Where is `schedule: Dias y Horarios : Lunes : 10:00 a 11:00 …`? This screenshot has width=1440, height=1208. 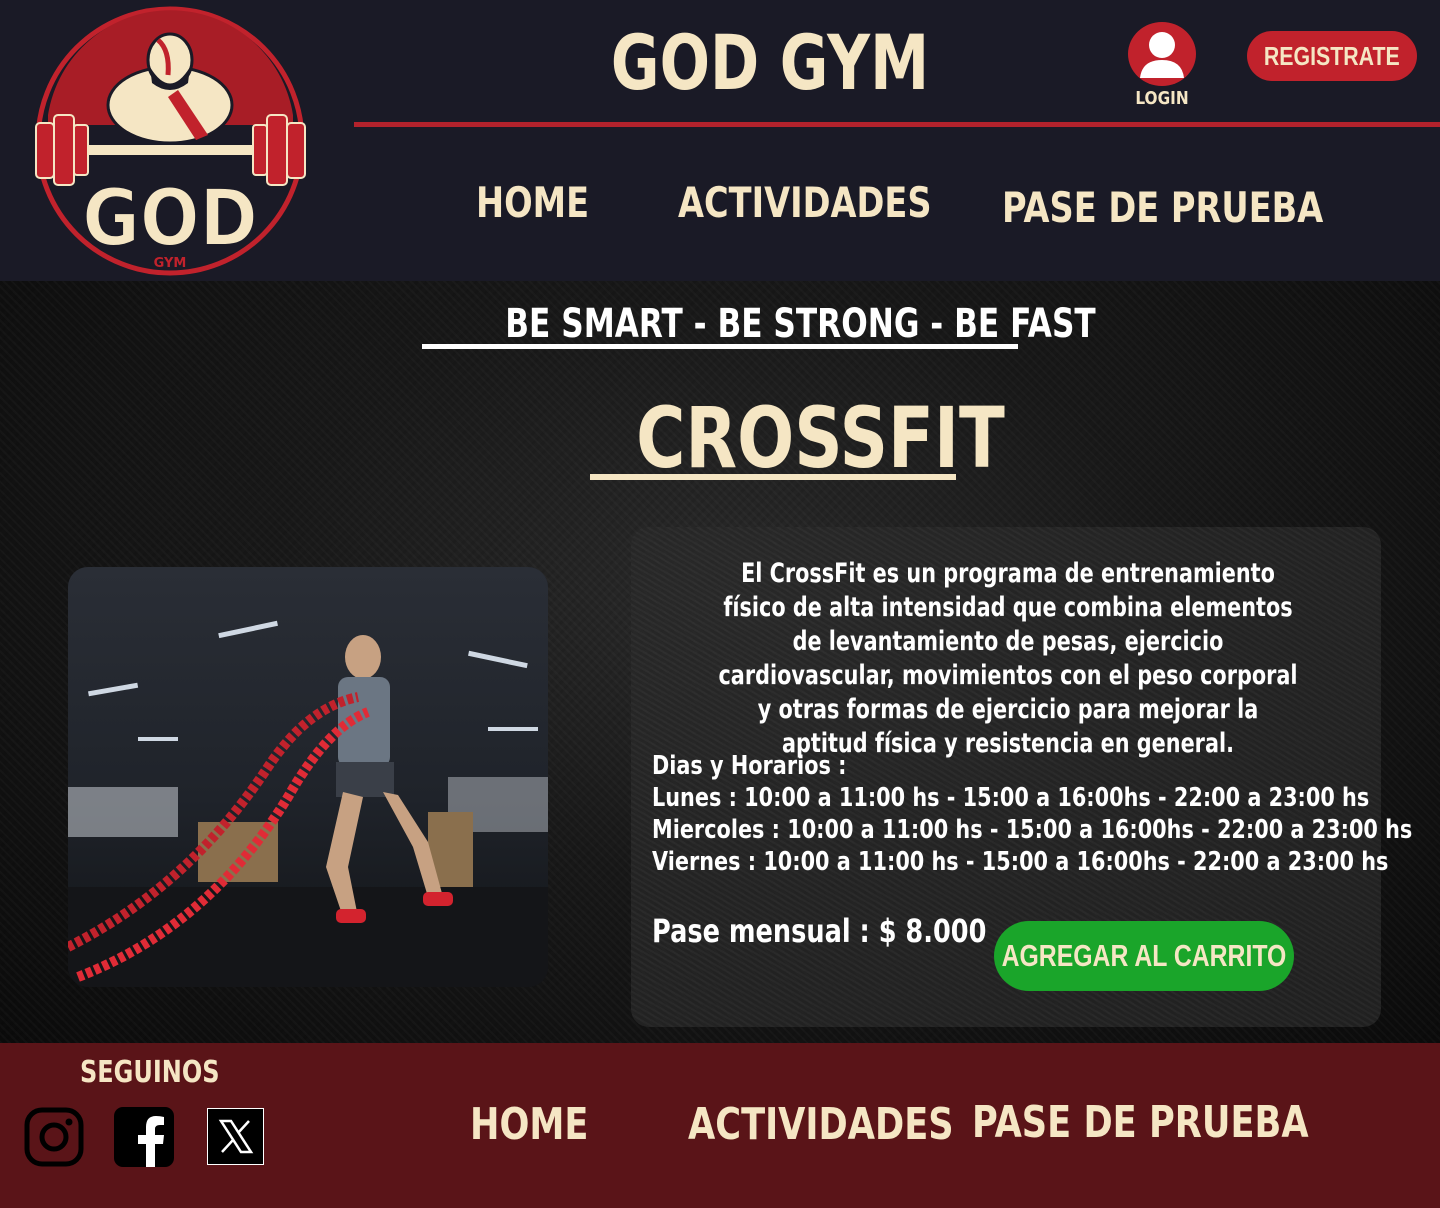
schedule: Dias y Horarios : Lunes : 10:00 a 11:00 … is located at coordinates (1032, 814).